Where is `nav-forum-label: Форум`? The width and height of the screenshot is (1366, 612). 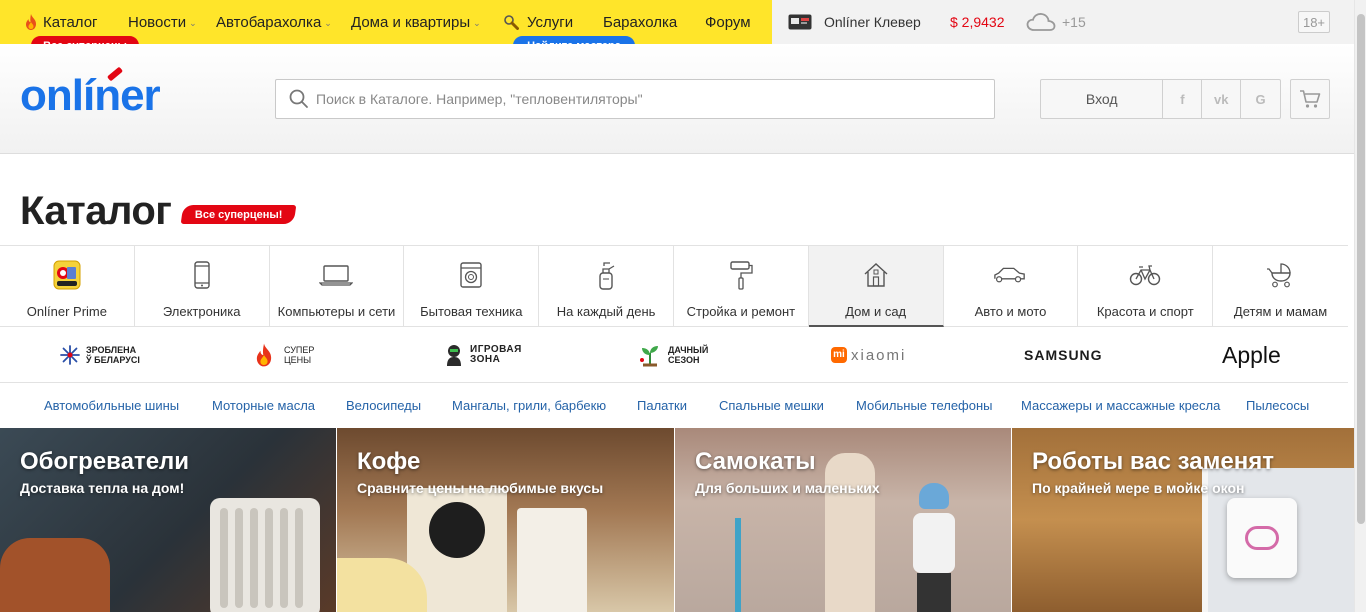 nav-forum-label: Форум is located at coordinates (728, 22).